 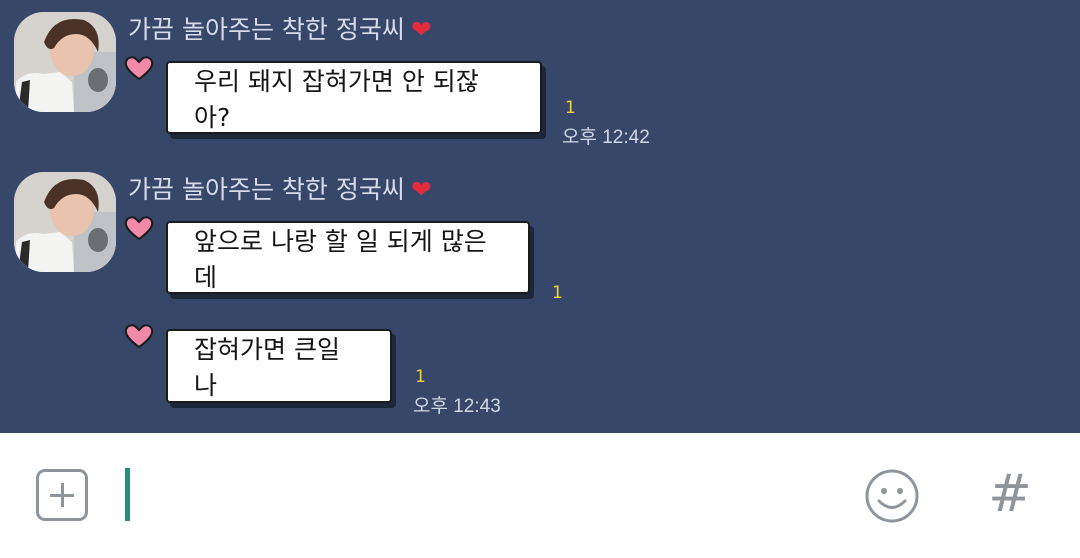 What do you see at coordinates (1010, 494) in the screenshot?
I see `hash-icon: #` at bounding box center [1010, 494].